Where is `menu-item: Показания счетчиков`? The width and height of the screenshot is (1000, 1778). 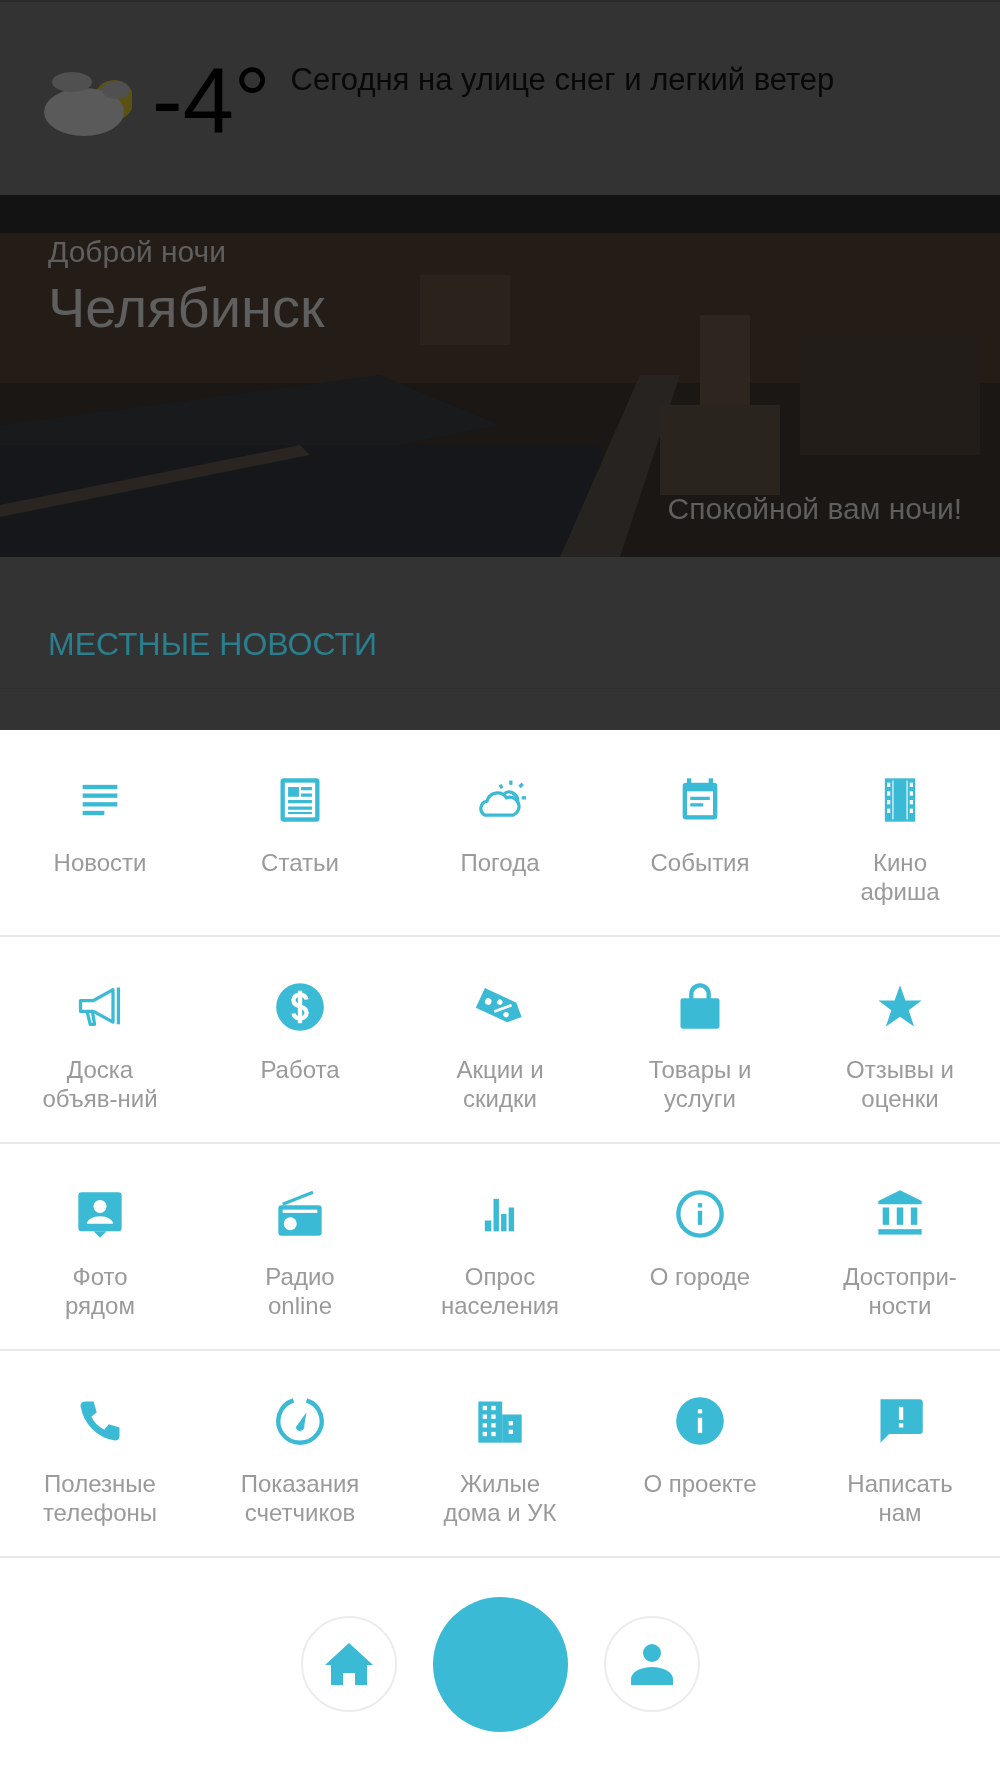
menu-item: Показания счетчиков is located at coordinates (300, 1461).